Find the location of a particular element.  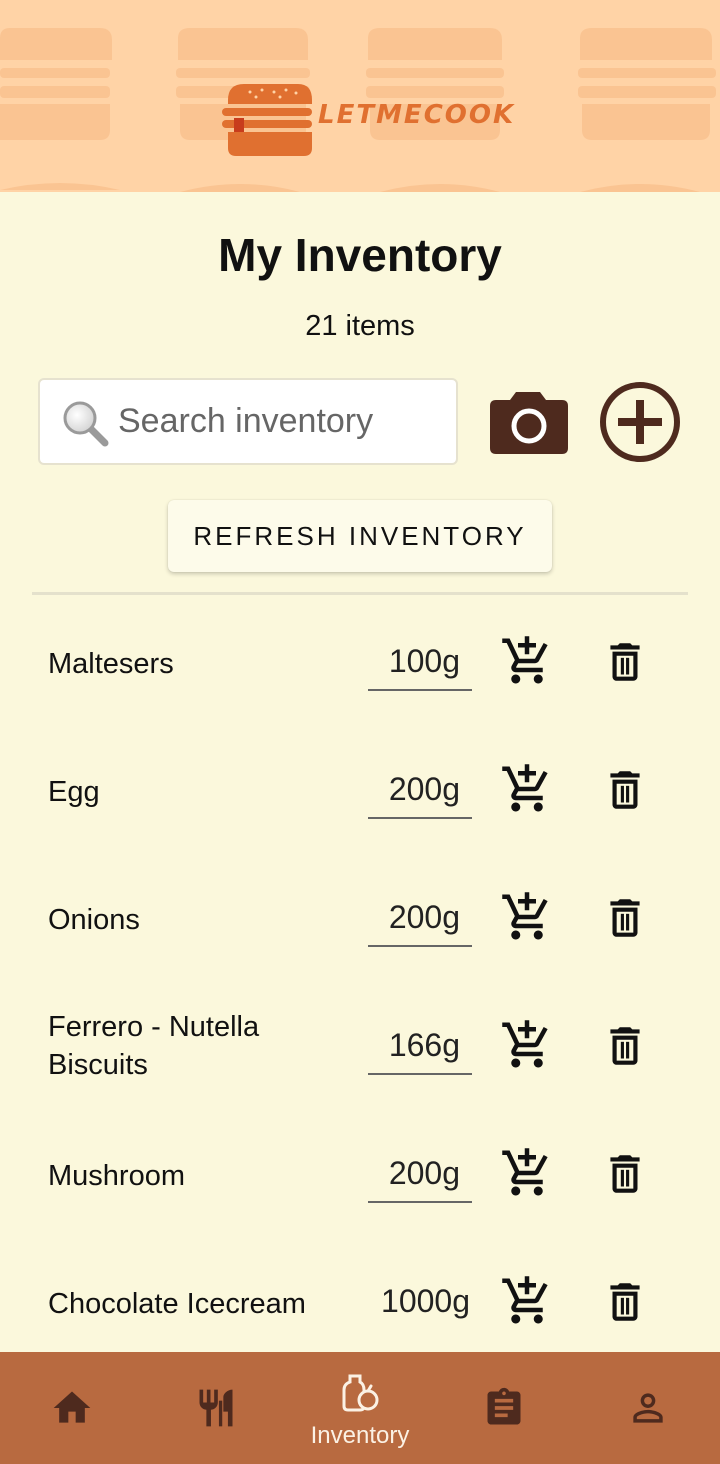

page-title: My Inventory is located at coordinates (360, 255).